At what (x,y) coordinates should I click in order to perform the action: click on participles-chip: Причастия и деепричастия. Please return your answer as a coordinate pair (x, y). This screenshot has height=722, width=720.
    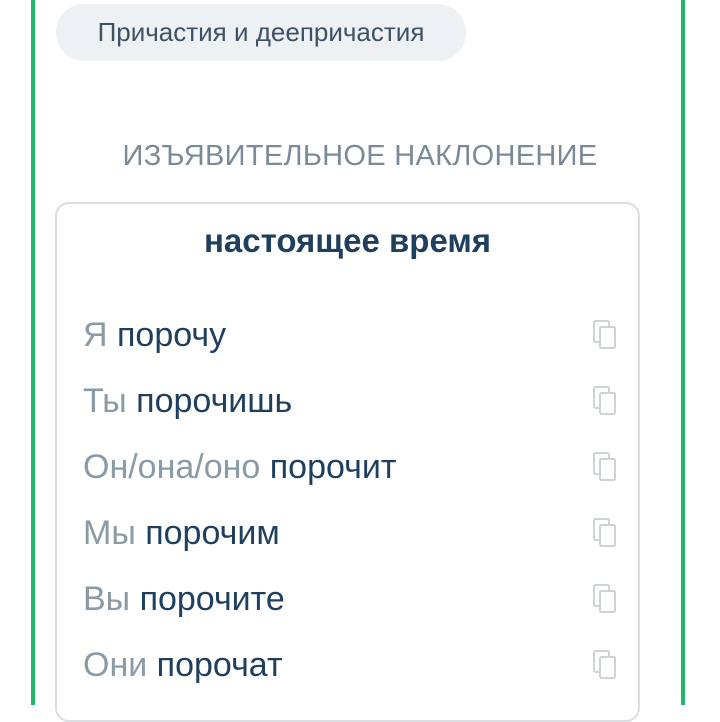
    Looking at the image, I should click on (261, 32).